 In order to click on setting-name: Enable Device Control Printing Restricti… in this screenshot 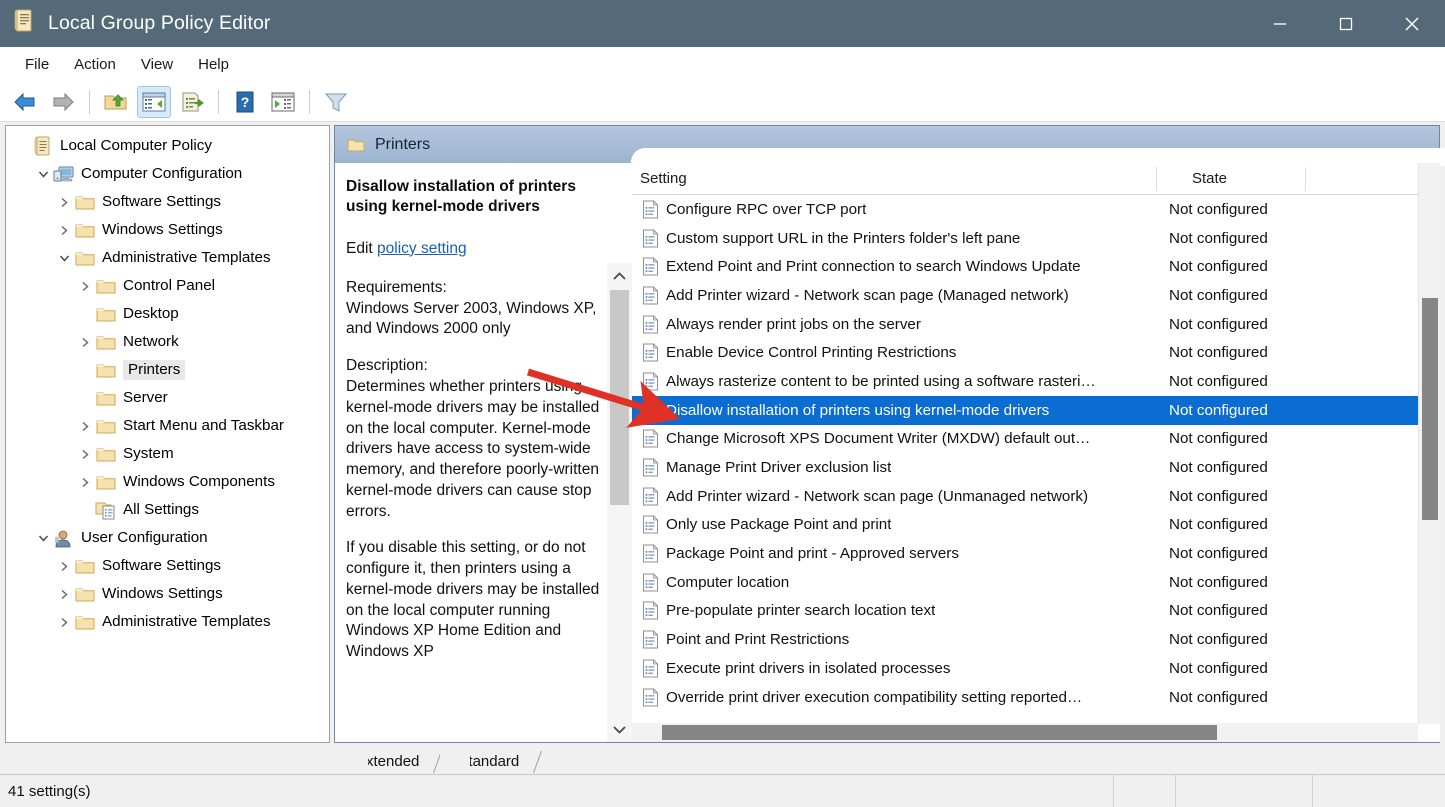, I will do `click(811, 353)`.